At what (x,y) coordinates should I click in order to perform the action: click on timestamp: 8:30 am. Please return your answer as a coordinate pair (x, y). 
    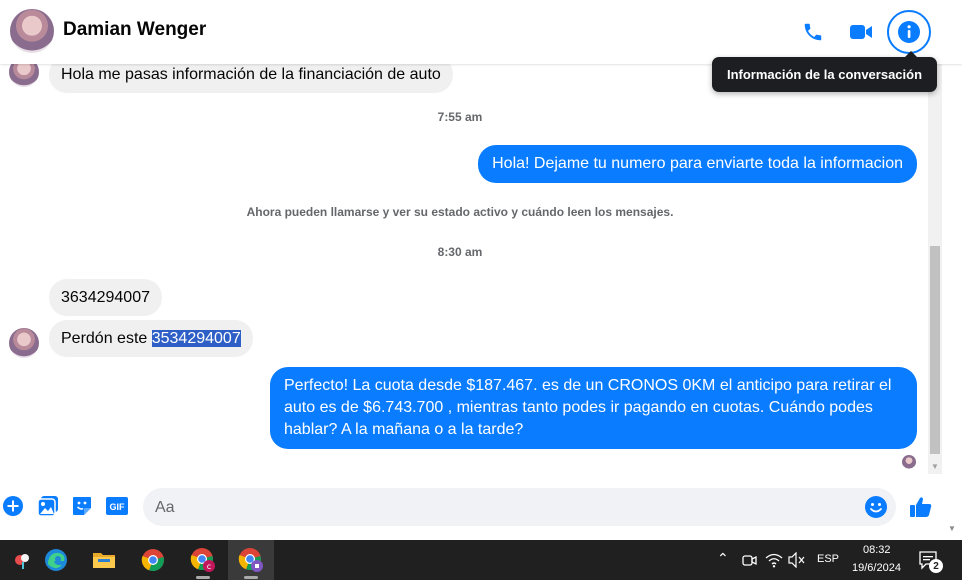
    Looking at the image, I should click on (460, 252).